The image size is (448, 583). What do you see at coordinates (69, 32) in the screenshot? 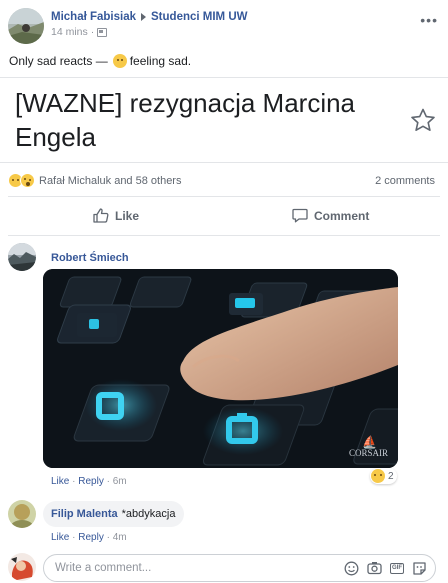
I see `post-time: 14 mins` at bounding box center [69, 32].